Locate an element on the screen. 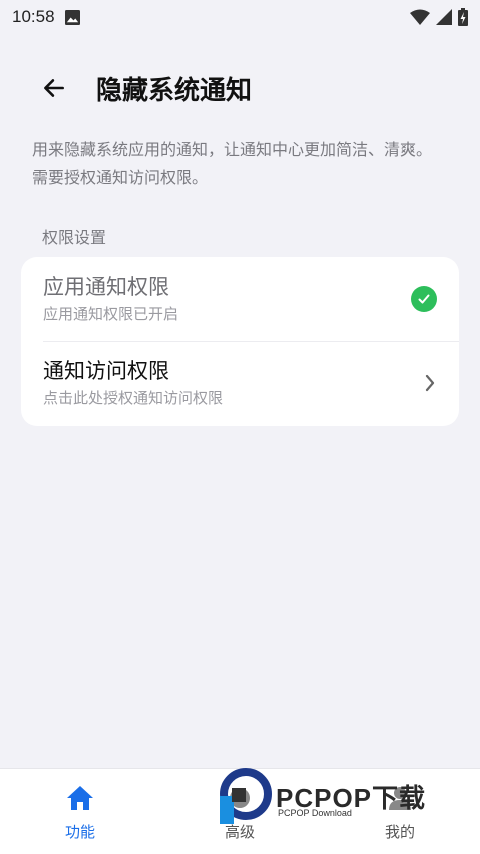 The width and height of the screenshot is (480, 854). nav-label: 功能 is located at coordinates (79, 832).